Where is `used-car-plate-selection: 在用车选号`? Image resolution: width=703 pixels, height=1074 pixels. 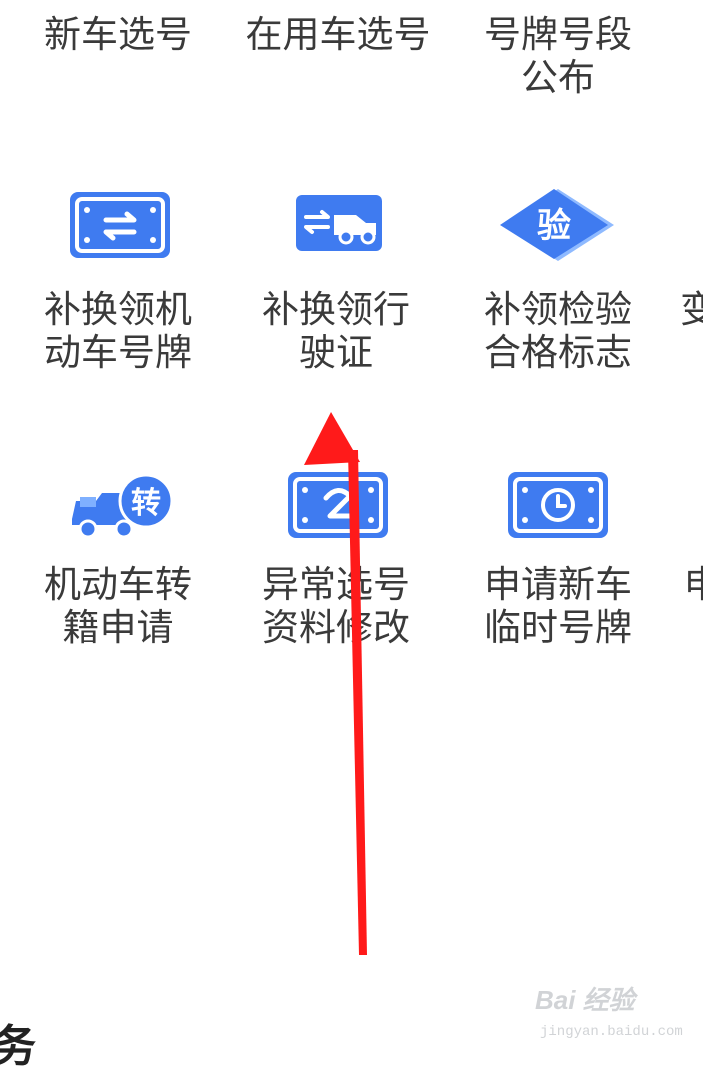
used-car-plate-selection: 在用车选号 is located at coordinates (338, 34).